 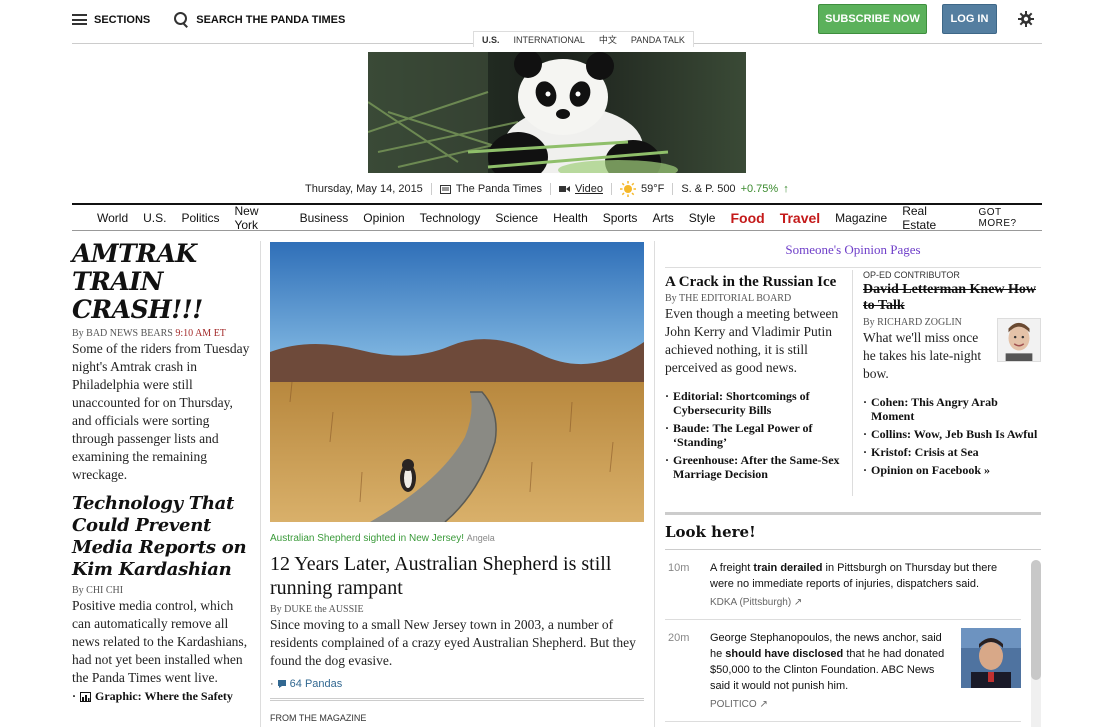 What do you see at coordinates (679, 638) in the screenshot?
I see `feed-time: 20m` at bounding box center [679, 638].